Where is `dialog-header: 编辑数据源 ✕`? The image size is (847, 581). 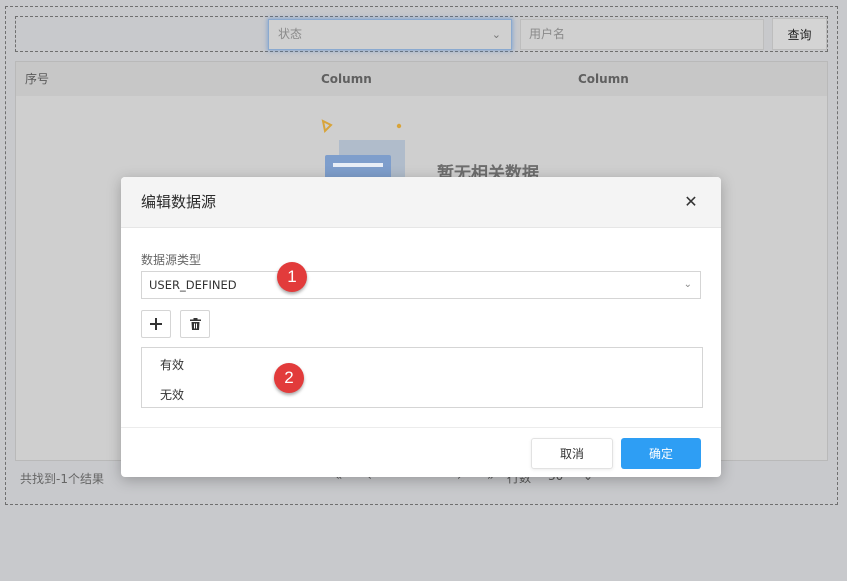
dialog-header: 编辑数据源 ✕ is located at coordinates (421, 202).